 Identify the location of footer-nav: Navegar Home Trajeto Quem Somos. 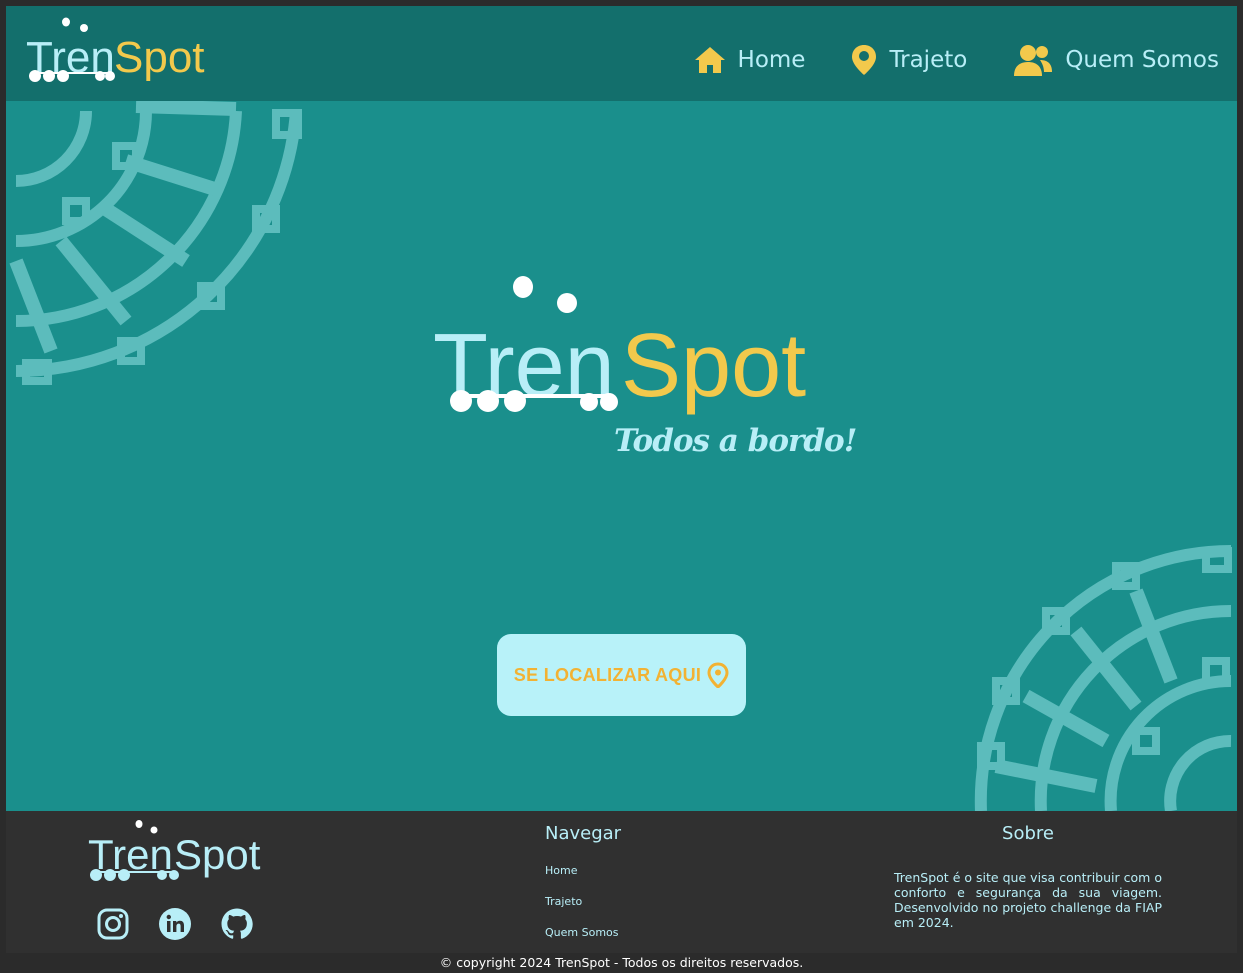
(583, 881).